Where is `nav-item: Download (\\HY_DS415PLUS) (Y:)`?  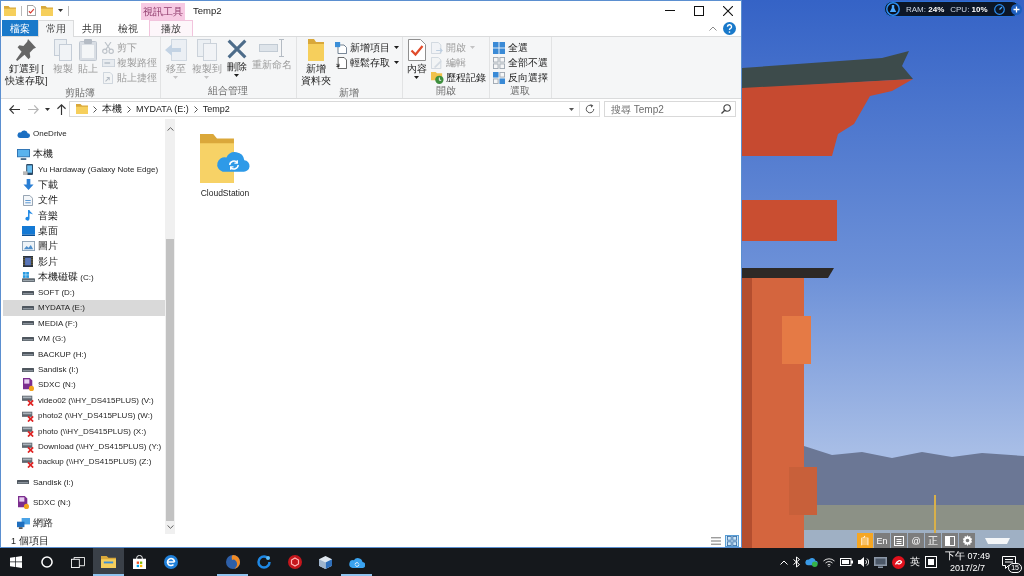
nav-item: Download (\\HY_DS415PLUS) (Y:) is located at coordinates (84, 446).